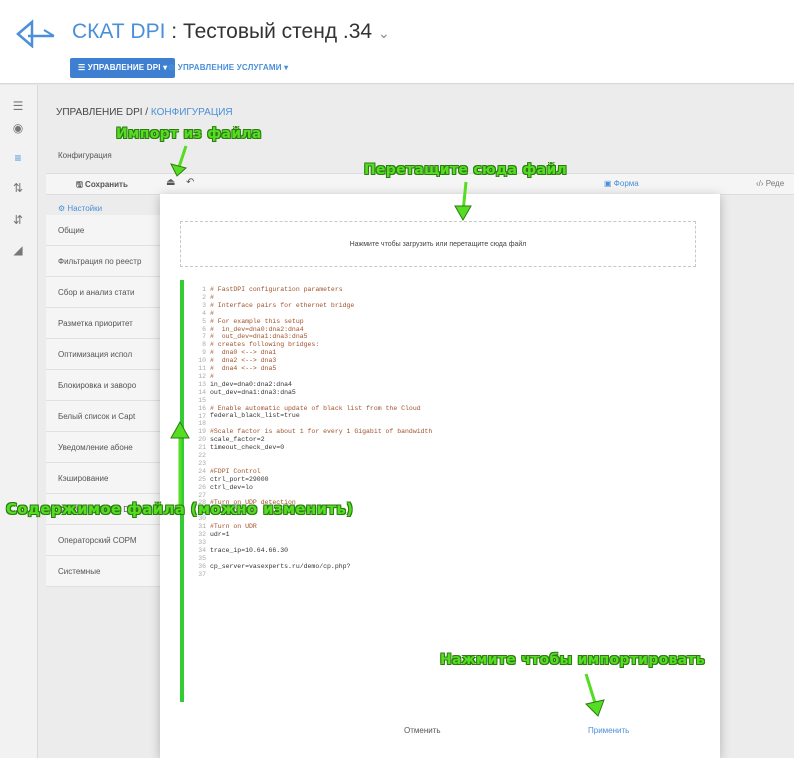  What do you see at coordinates (19, 421) in the screenshot?
I see `left-sidebar: ☰ ◉ ≡ ⇅ ⇵ ◢` at bounding box center [19, 421].